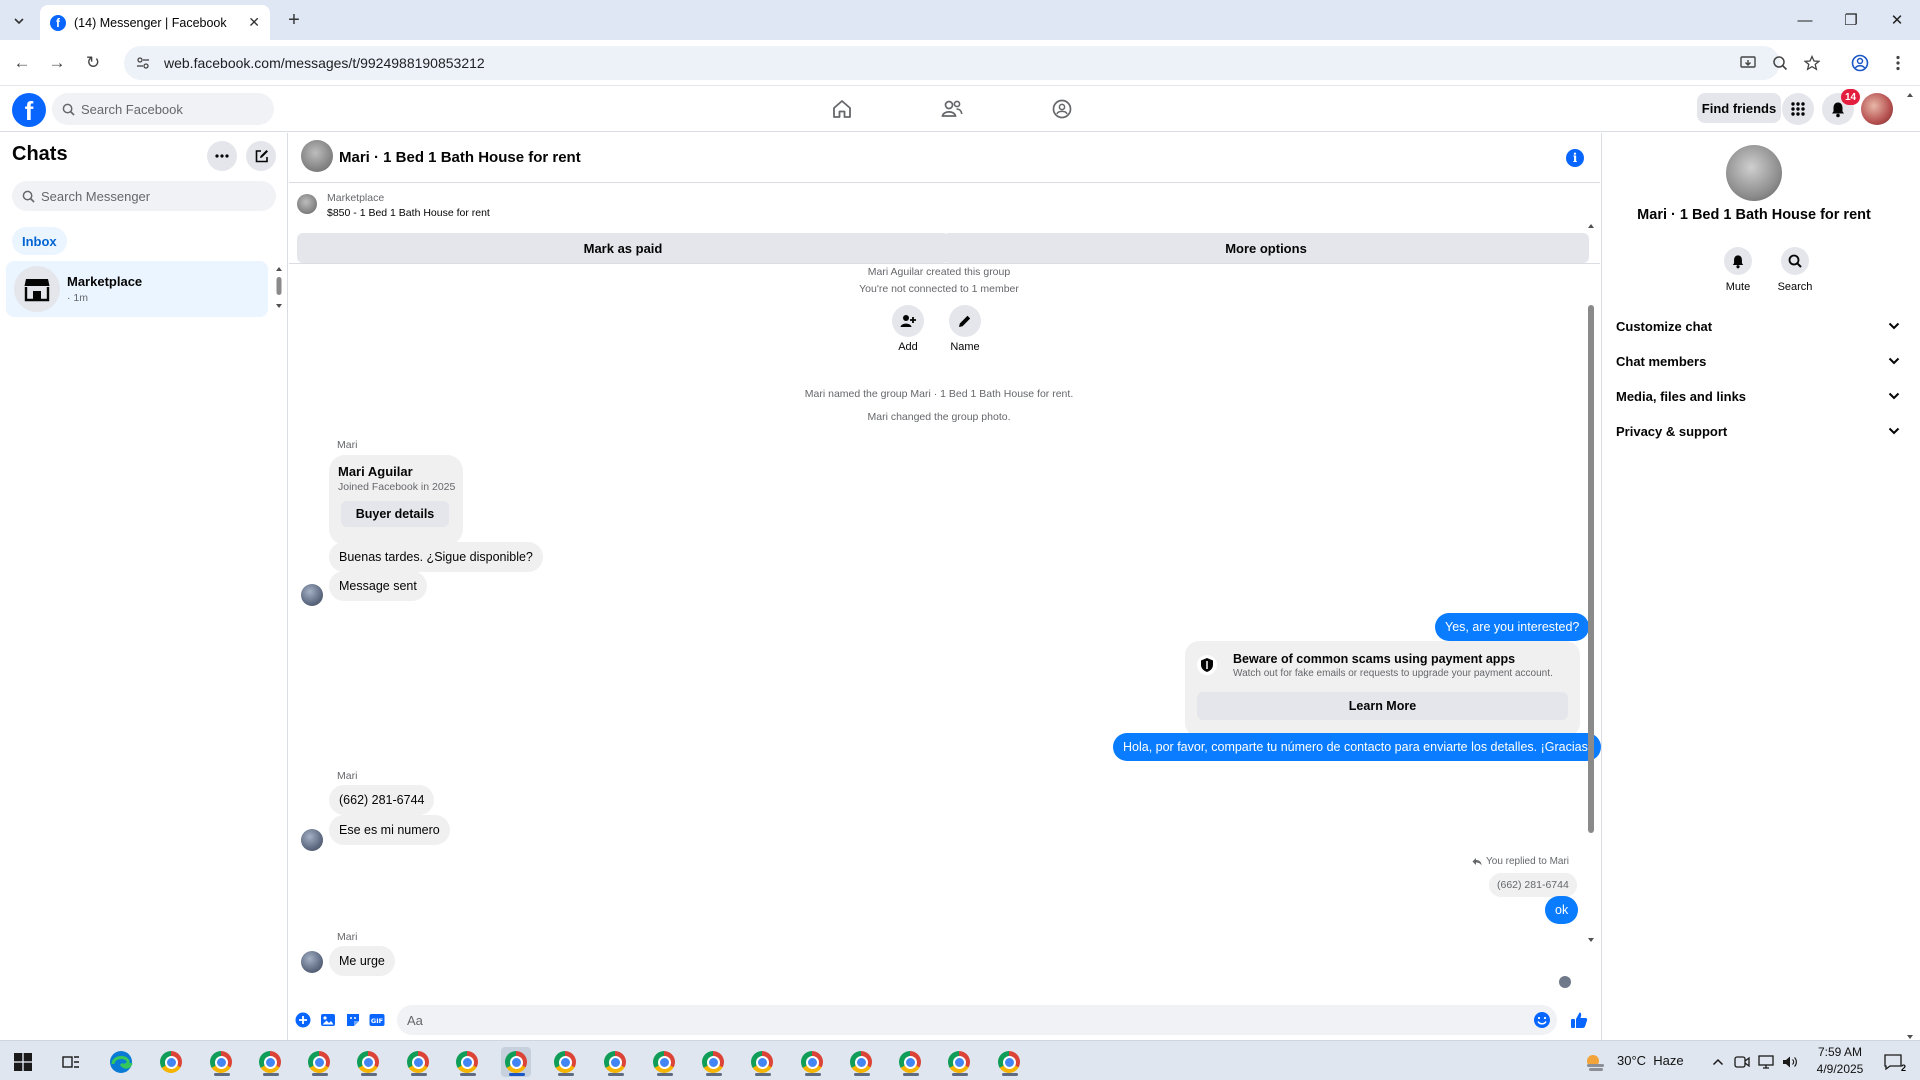 This screenshot has width=1920, height=1080. Describe the element at coordinates (395, 514) in the screenshot. I see `buyer-details-button: Buyer details` at that location.